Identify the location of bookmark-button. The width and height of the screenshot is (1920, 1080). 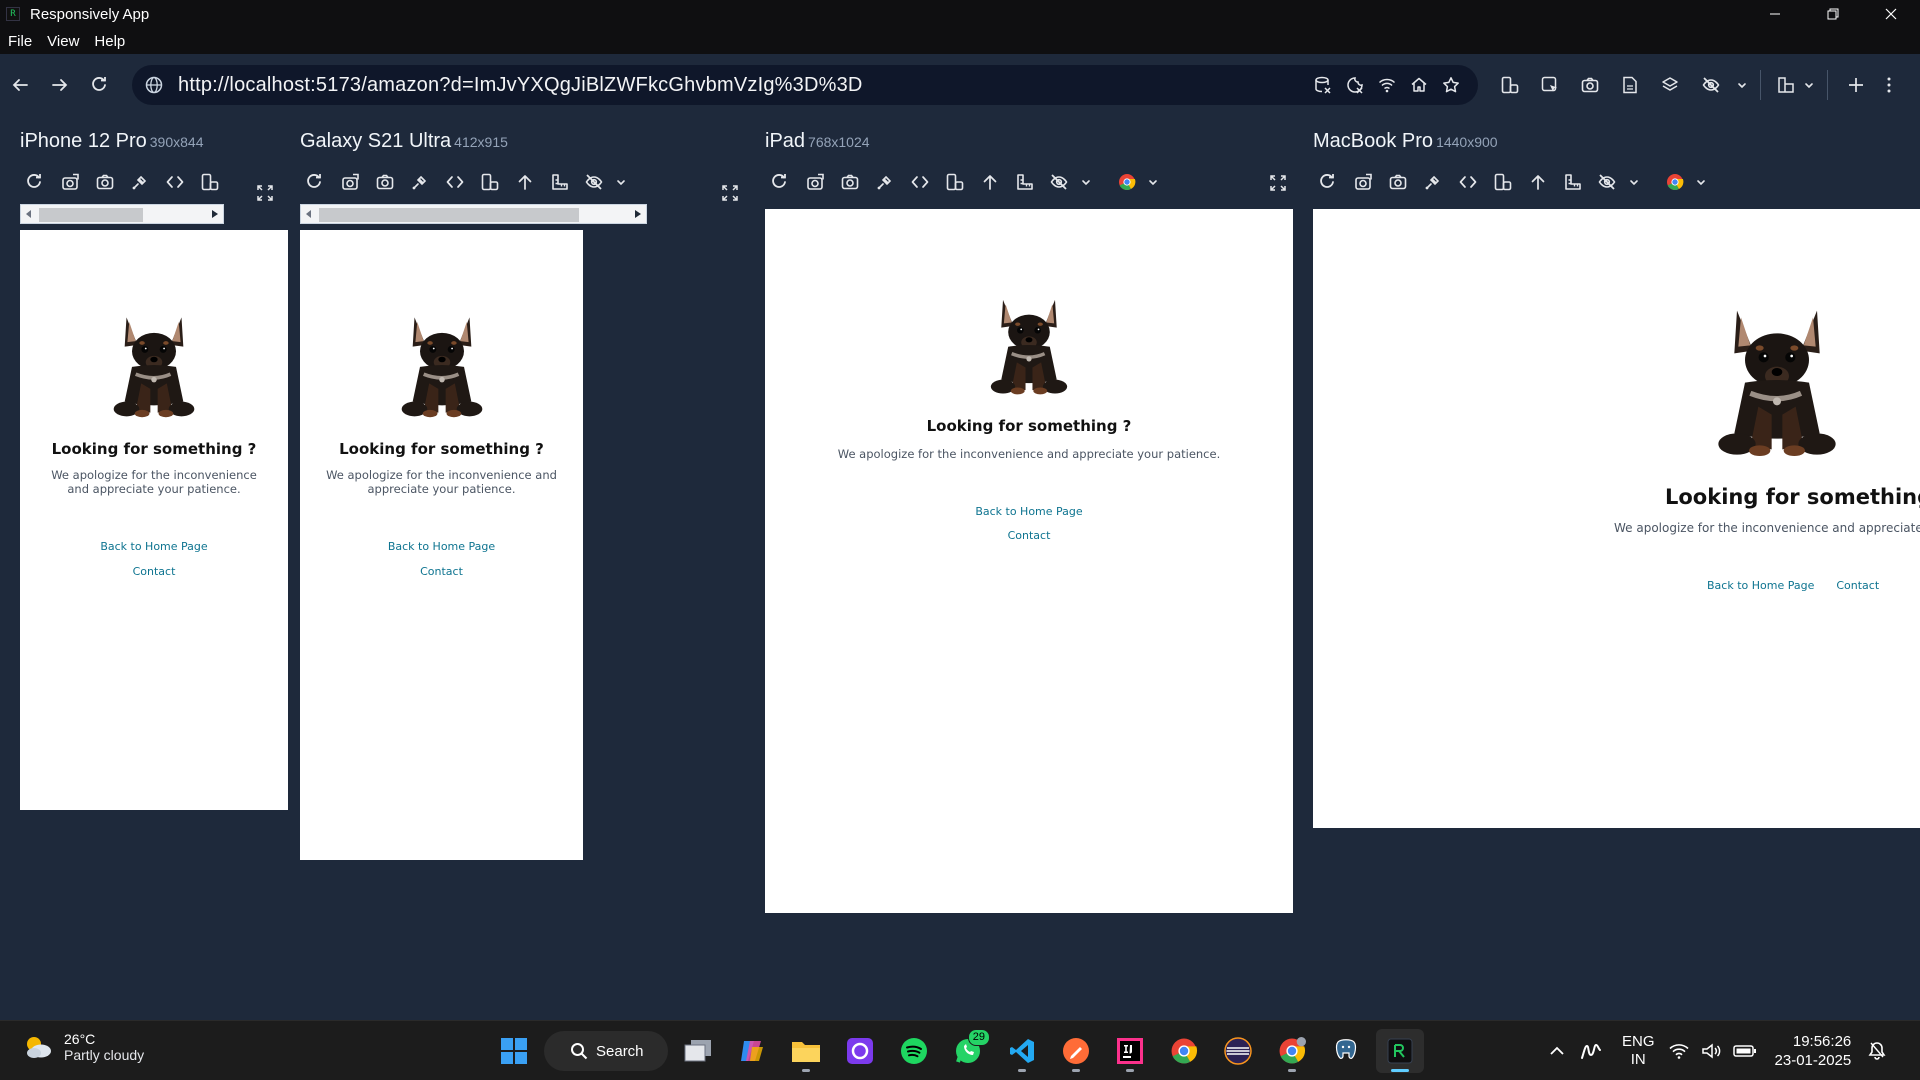
(1451, 85).